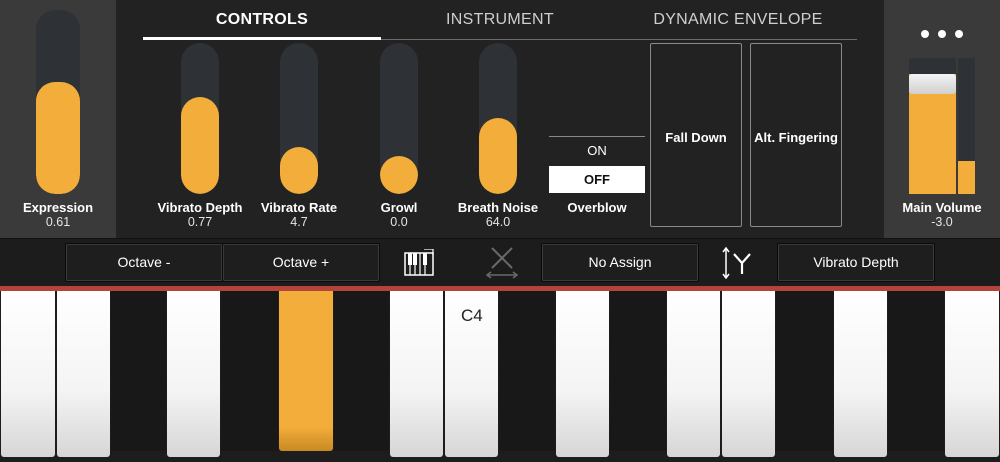  What do you see at coordinates (737, 263) in the screenshot?
I see `y-axis-icon` at bounding box center [737, 263].